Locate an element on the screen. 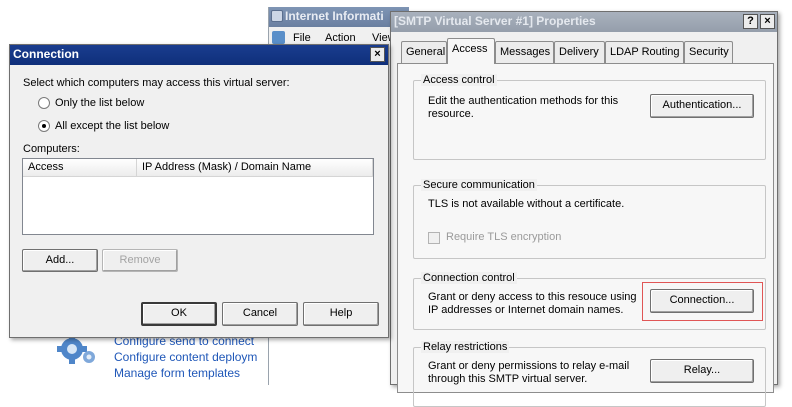  access-control-title: Access control is located at coordinates (459, 80).